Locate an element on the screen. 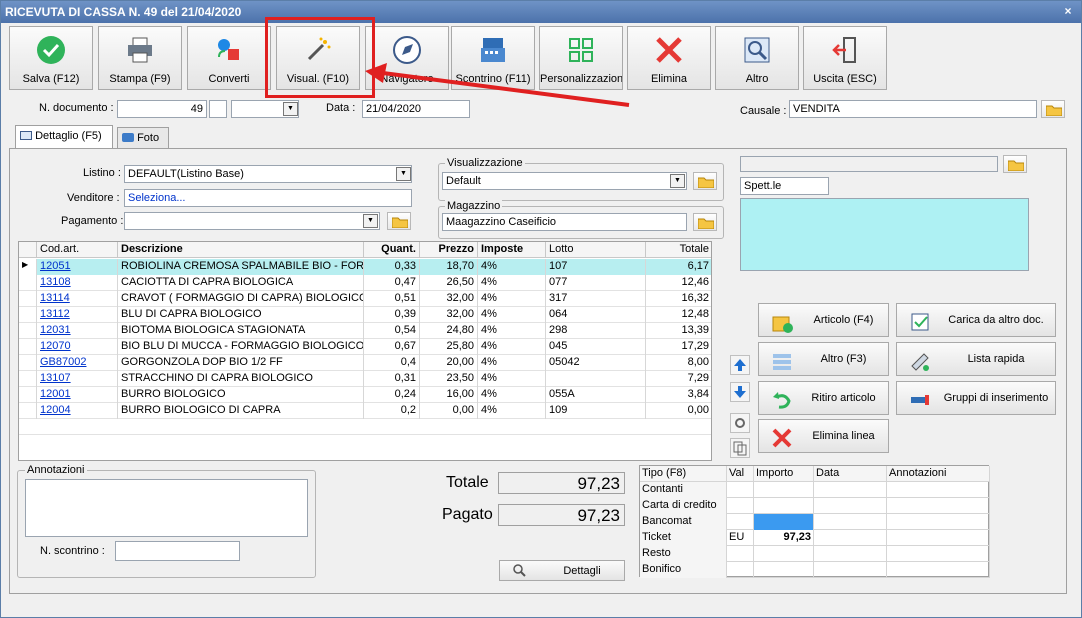 The image size is (1082, 618). move-up-icon is located at coordinates (740, 365).